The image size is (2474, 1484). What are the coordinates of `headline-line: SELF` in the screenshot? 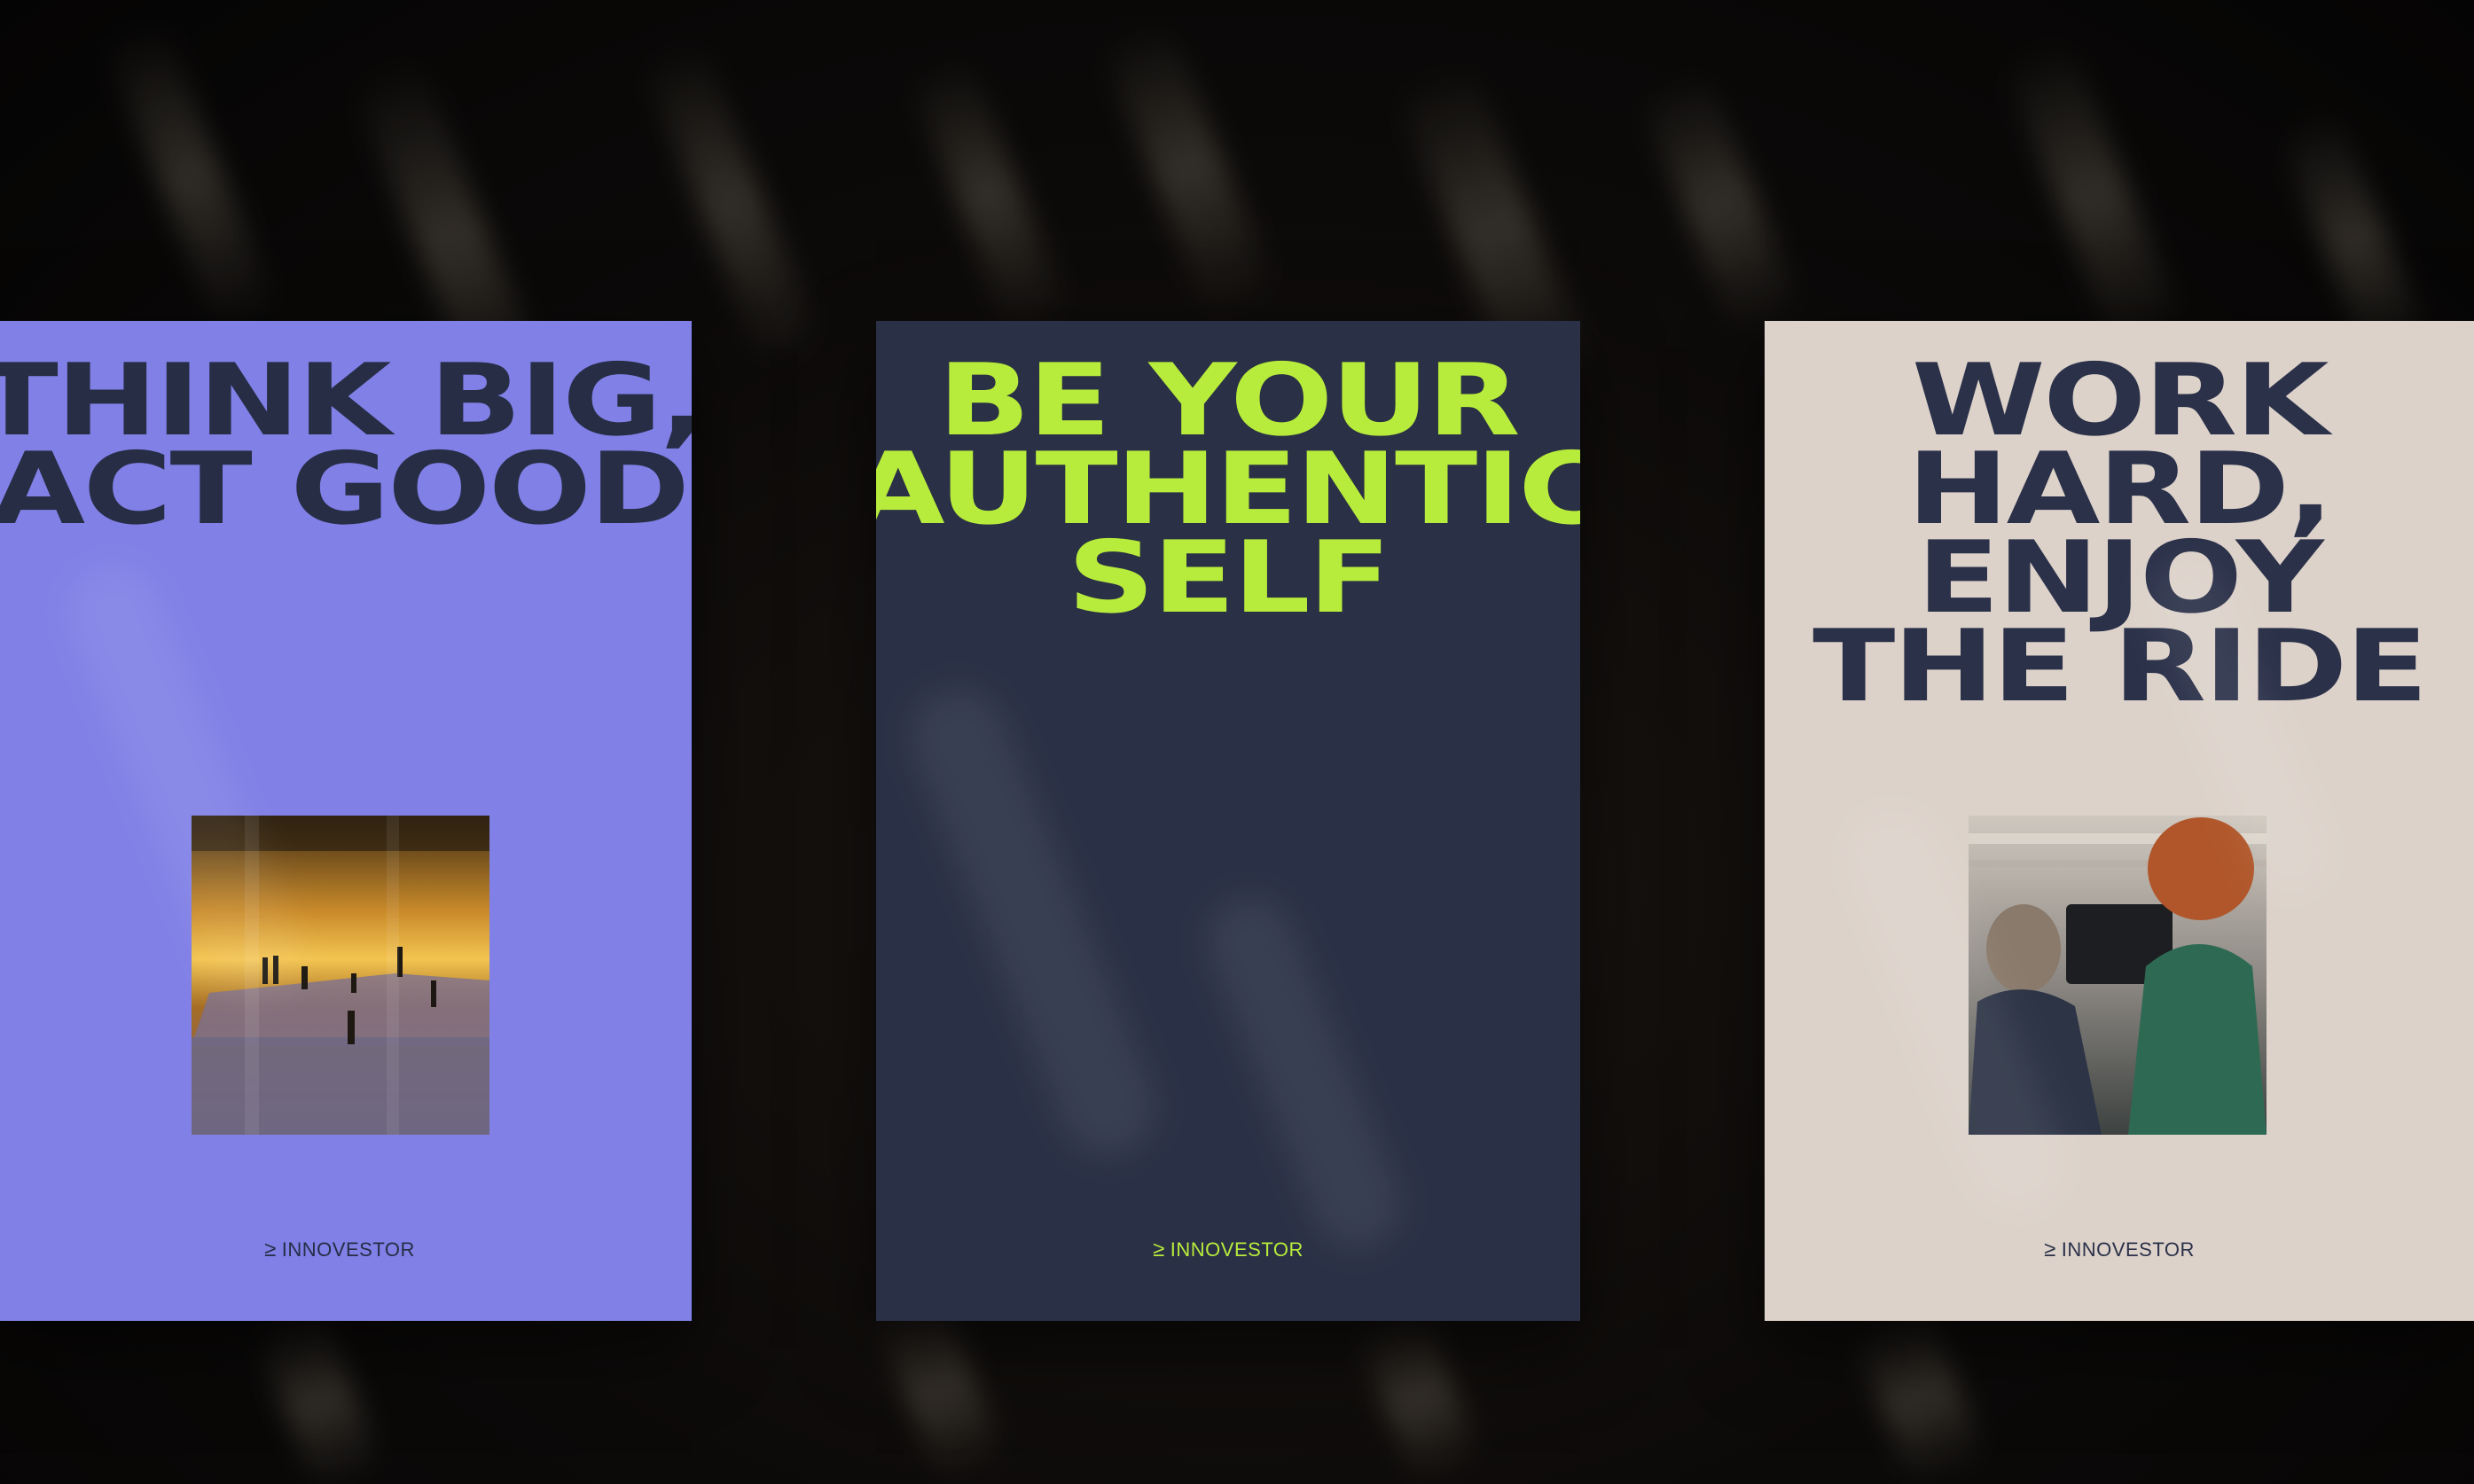 It's located at (1229, 578).